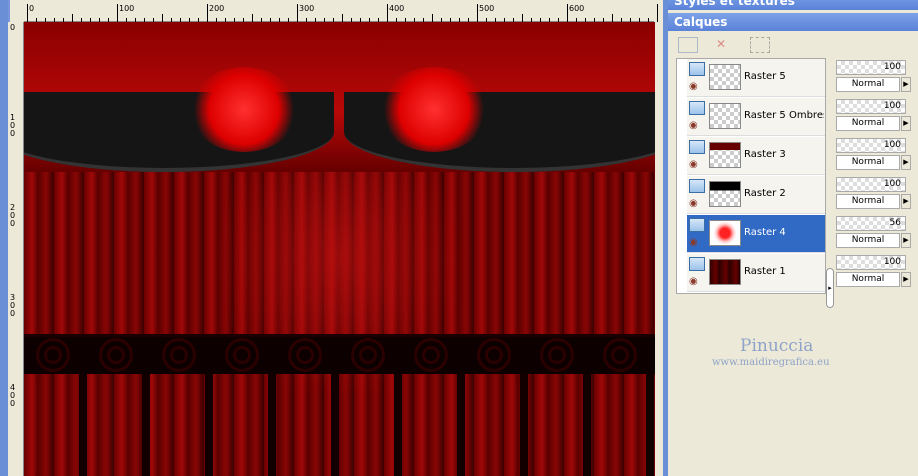 The width and height of the screenshot is (918, 476). What do you see at coordinates (13, 395) in the screenshot?
I see `ruler-label: 400` at bounding box center [13, 395].